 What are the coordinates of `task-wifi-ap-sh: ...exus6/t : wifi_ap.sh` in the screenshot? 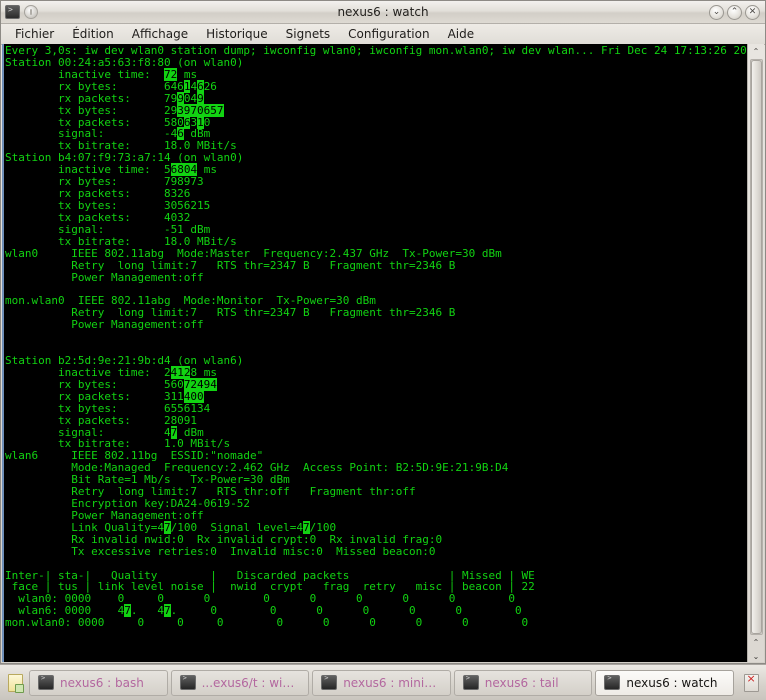 It's located at (240, 682).